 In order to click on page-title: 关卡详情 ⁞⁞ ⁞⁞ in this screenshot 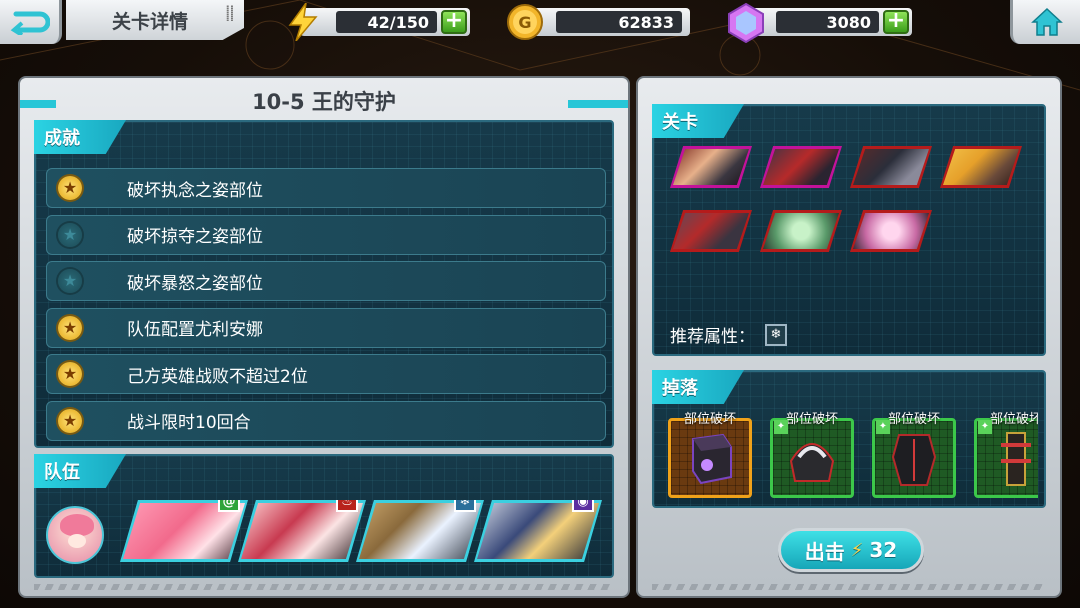, I will do `click(155, 20)`.